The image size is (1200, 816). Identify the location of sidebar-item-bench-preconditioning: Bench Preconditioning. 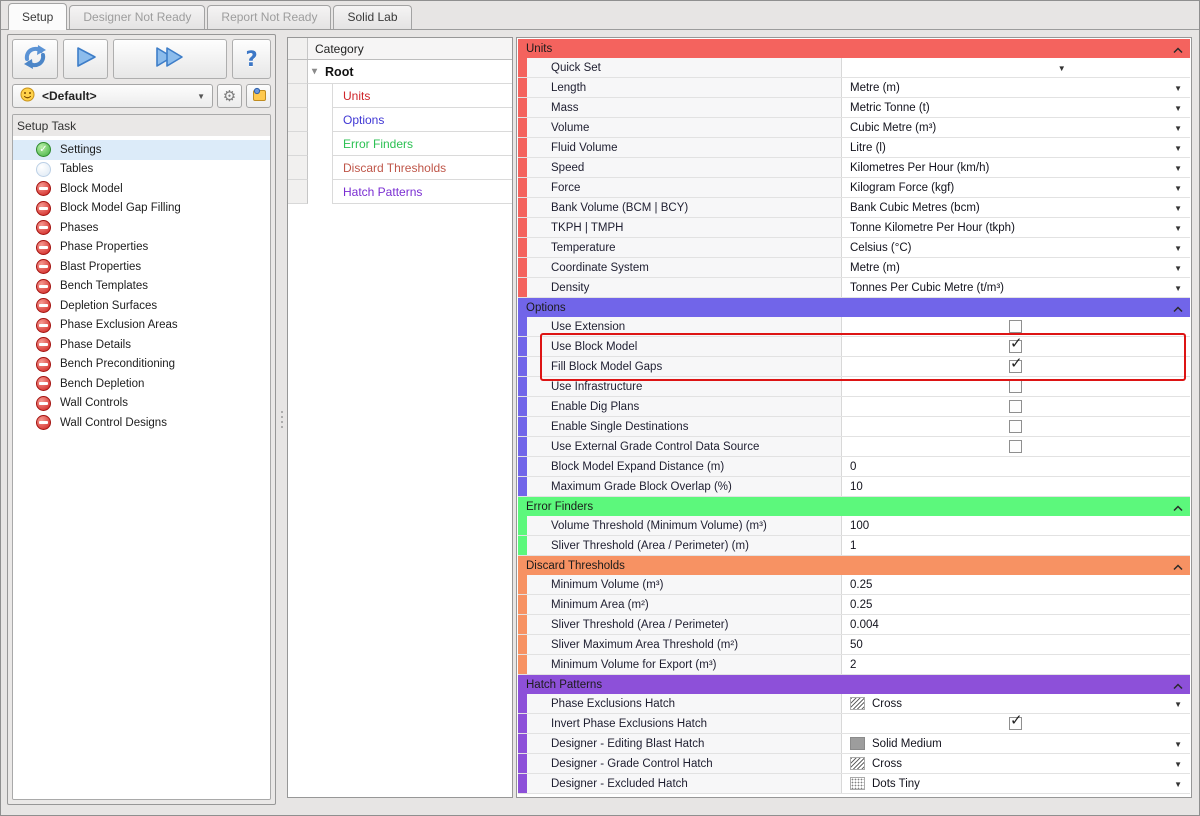
(141, 365).